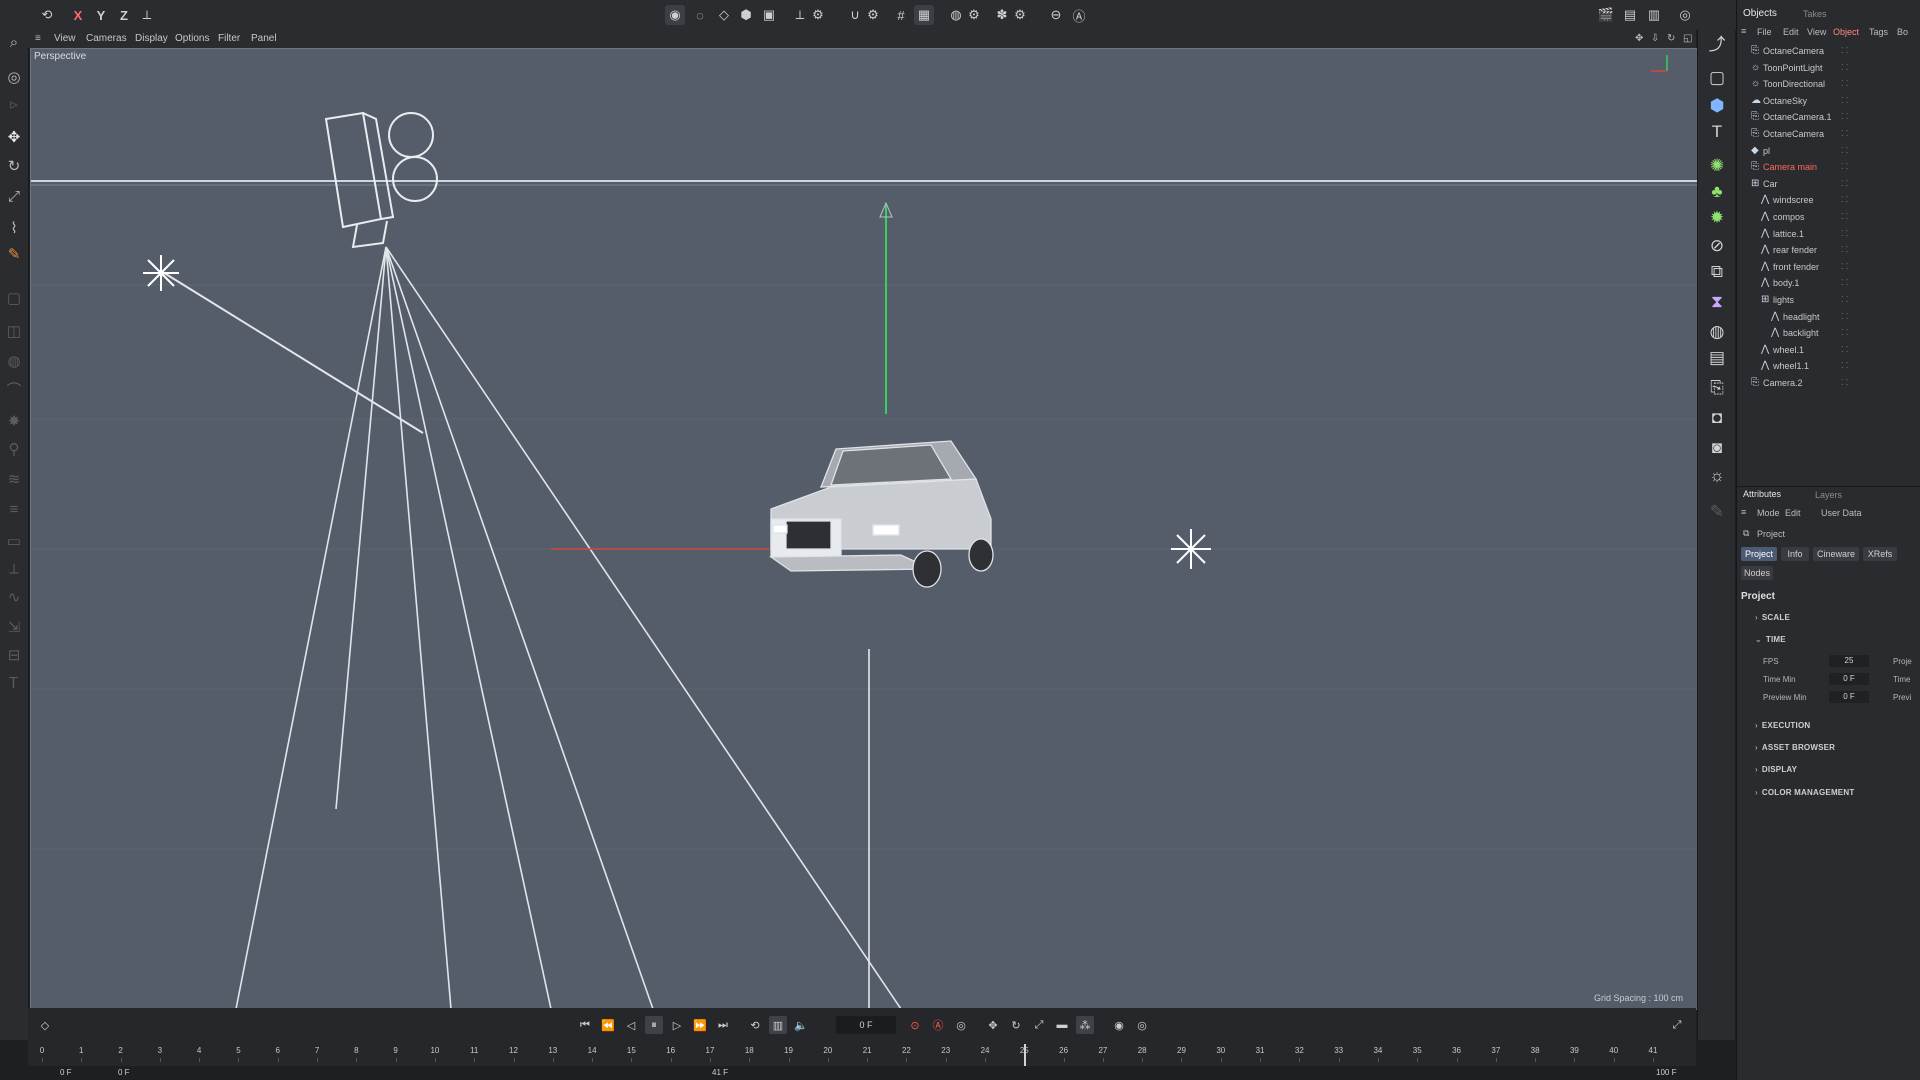  I want to click on axis-icon: ⟂, so click(800, 15).